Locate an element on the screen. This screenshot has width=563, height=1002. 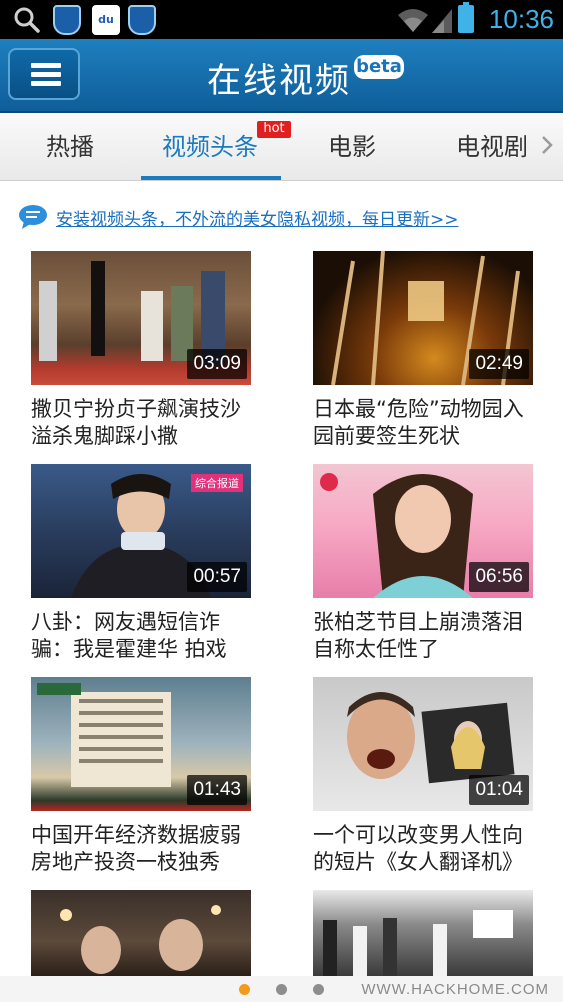
page-dot-active is located at coordinates (244, 989).